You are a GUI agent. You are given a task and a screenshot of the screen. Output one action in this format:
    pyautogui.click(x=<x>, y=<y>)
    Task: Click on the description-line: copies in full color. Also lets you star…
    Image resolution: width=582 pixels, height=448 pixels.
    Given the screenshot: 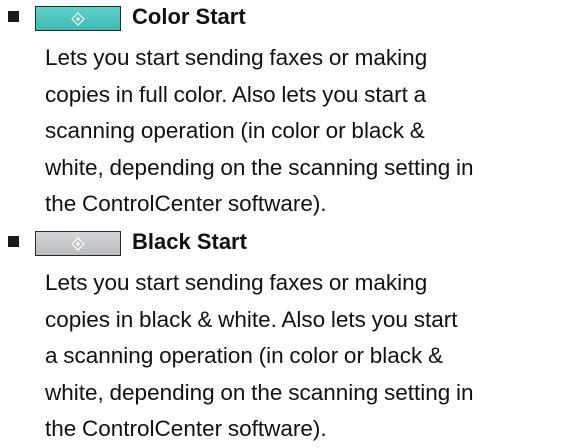 What is the action you would take?
    pyautogui.click(x=236, y=94)
    